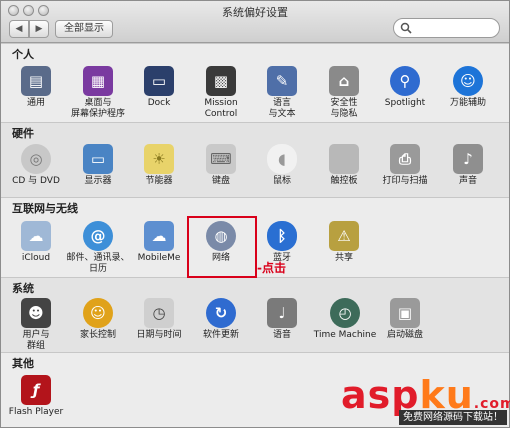 The height and width of the screenshot is (428, 510). What do you see at coordinates (282, 236) in the screenshot?
I see `bluetooth-icon: ᛒ` at bounding box center [282, 236].